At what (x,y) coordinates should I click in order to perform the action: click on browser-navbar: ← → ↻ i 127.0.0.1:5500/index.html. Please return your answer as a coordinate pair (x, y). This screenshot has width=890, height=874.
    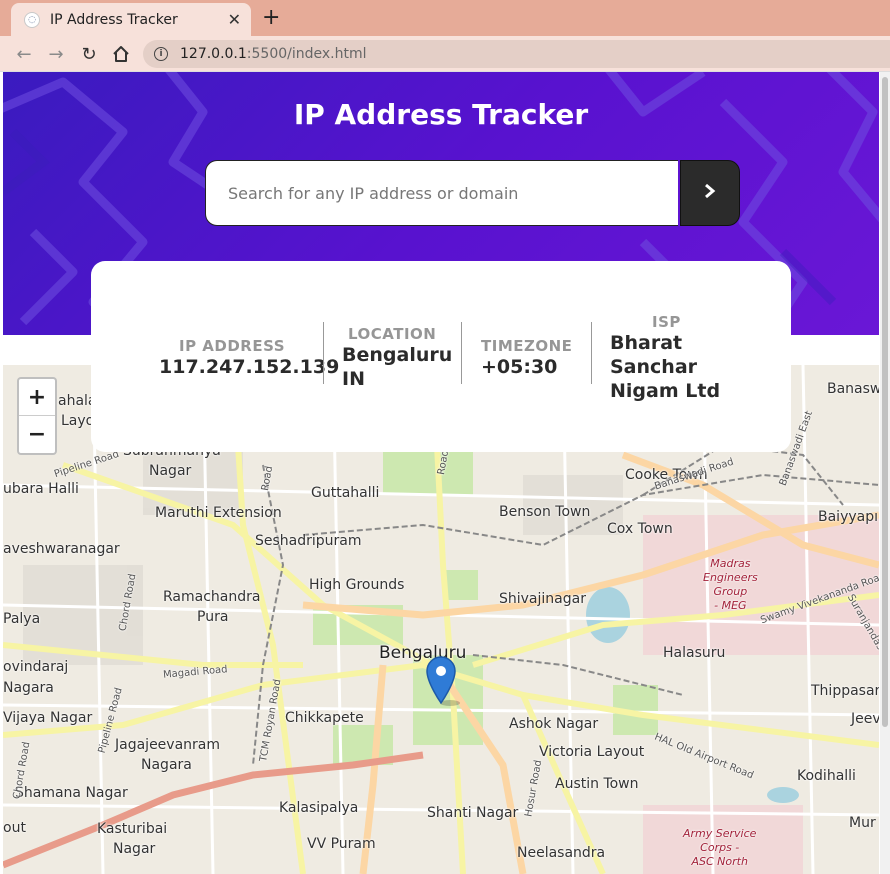
    Looking at the image, I should click on (445, 54).